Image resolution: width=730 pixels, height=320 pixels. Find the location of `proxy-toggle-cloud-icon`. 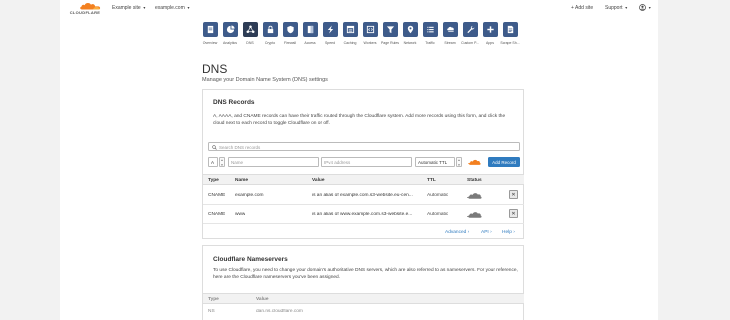

proxy-toggle-cloud-icon is located at coordinates (474, 162).